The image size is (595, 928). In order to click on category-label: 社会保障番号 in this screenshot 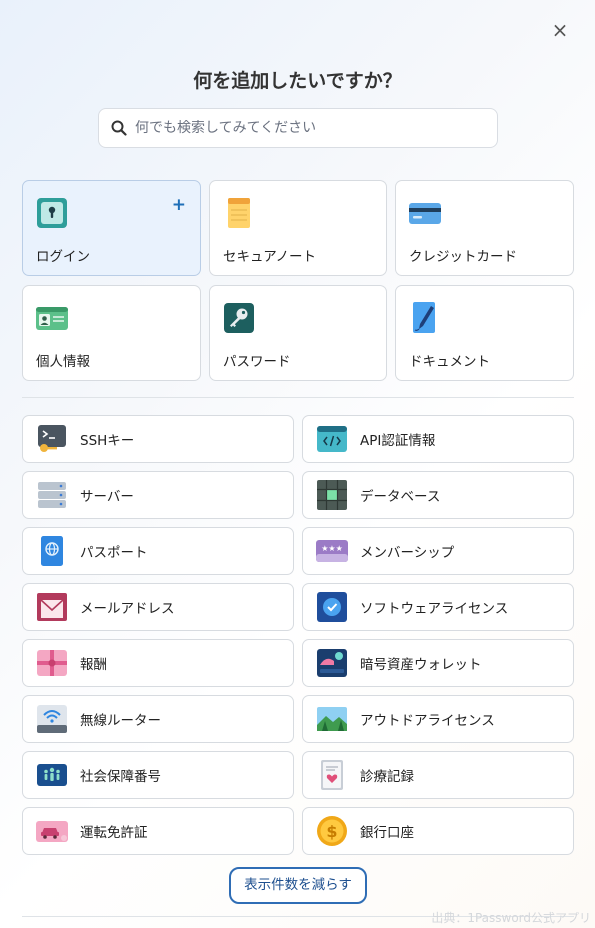, I will do `click(120, 777)`.